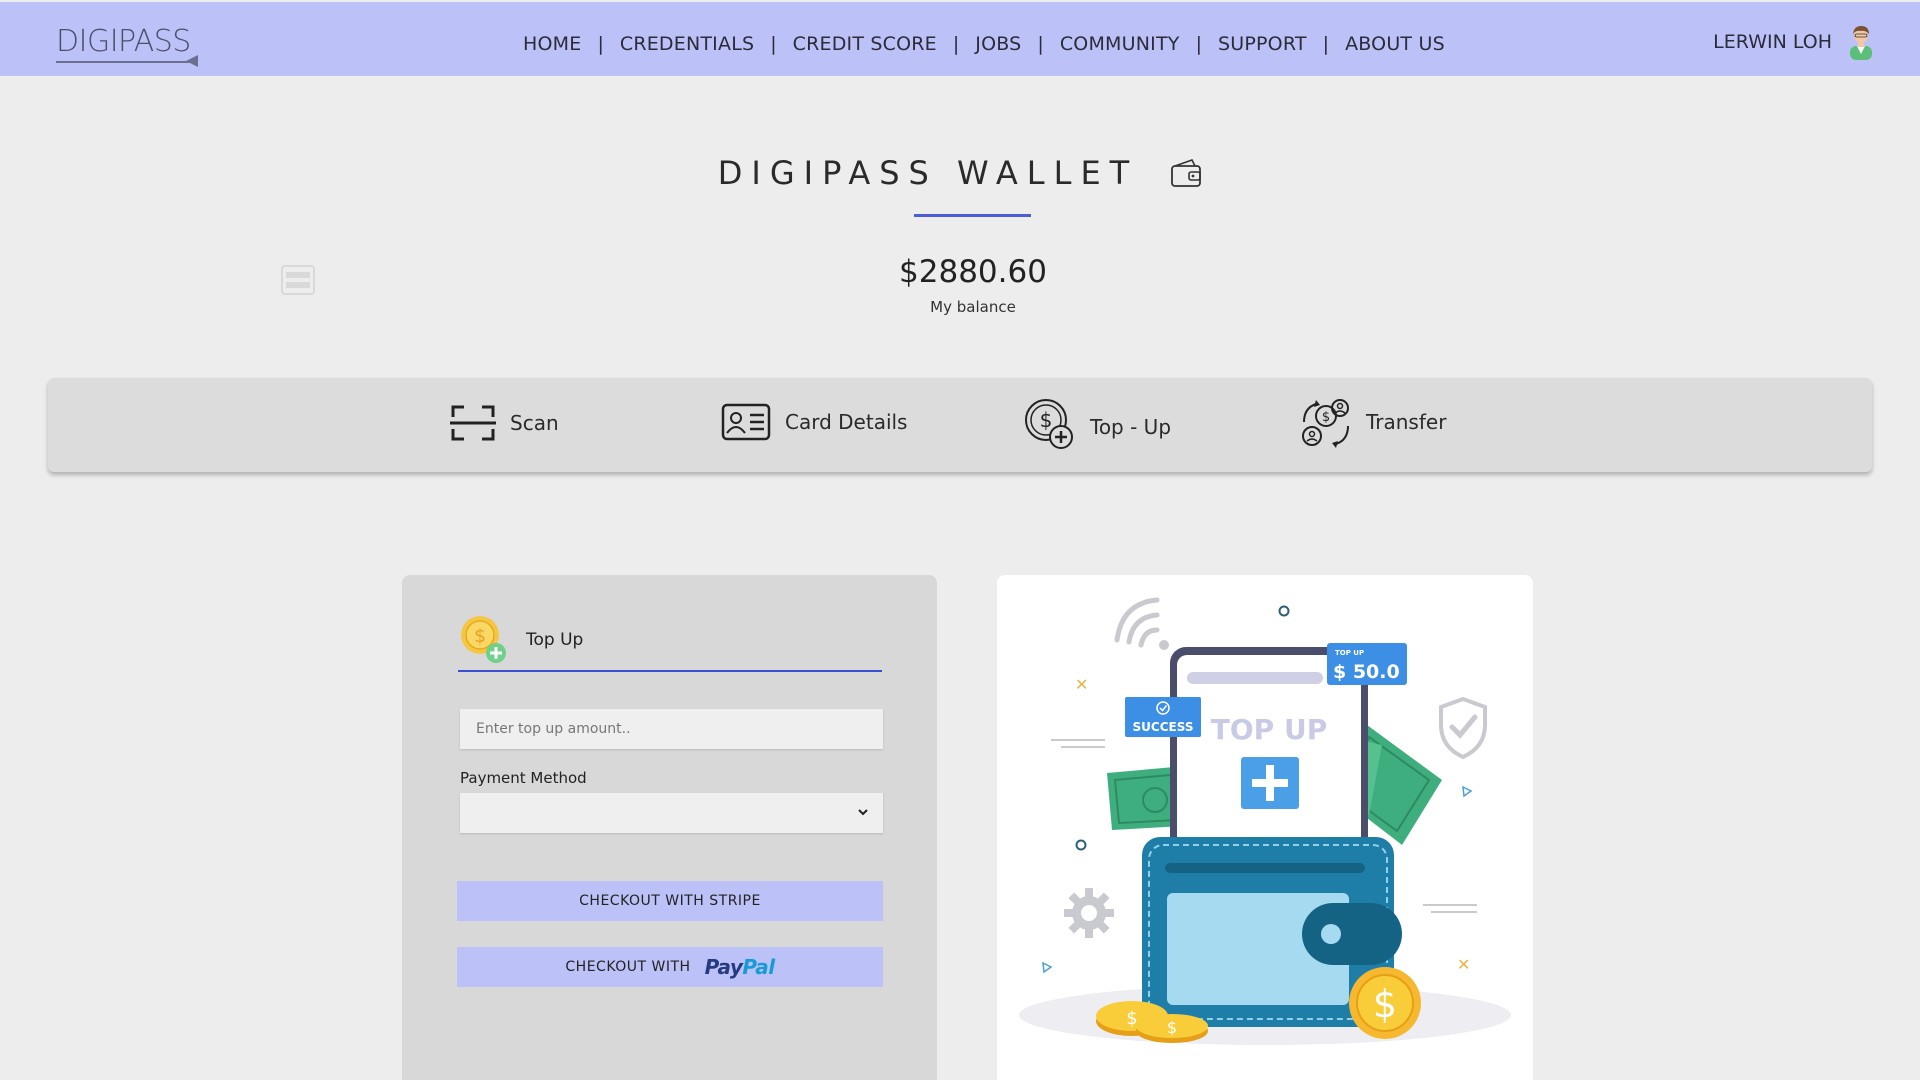  What do you see at coordinates (671, 813) in the screenshot?
I see `payment-method-select` at bounding box center [671, 813].